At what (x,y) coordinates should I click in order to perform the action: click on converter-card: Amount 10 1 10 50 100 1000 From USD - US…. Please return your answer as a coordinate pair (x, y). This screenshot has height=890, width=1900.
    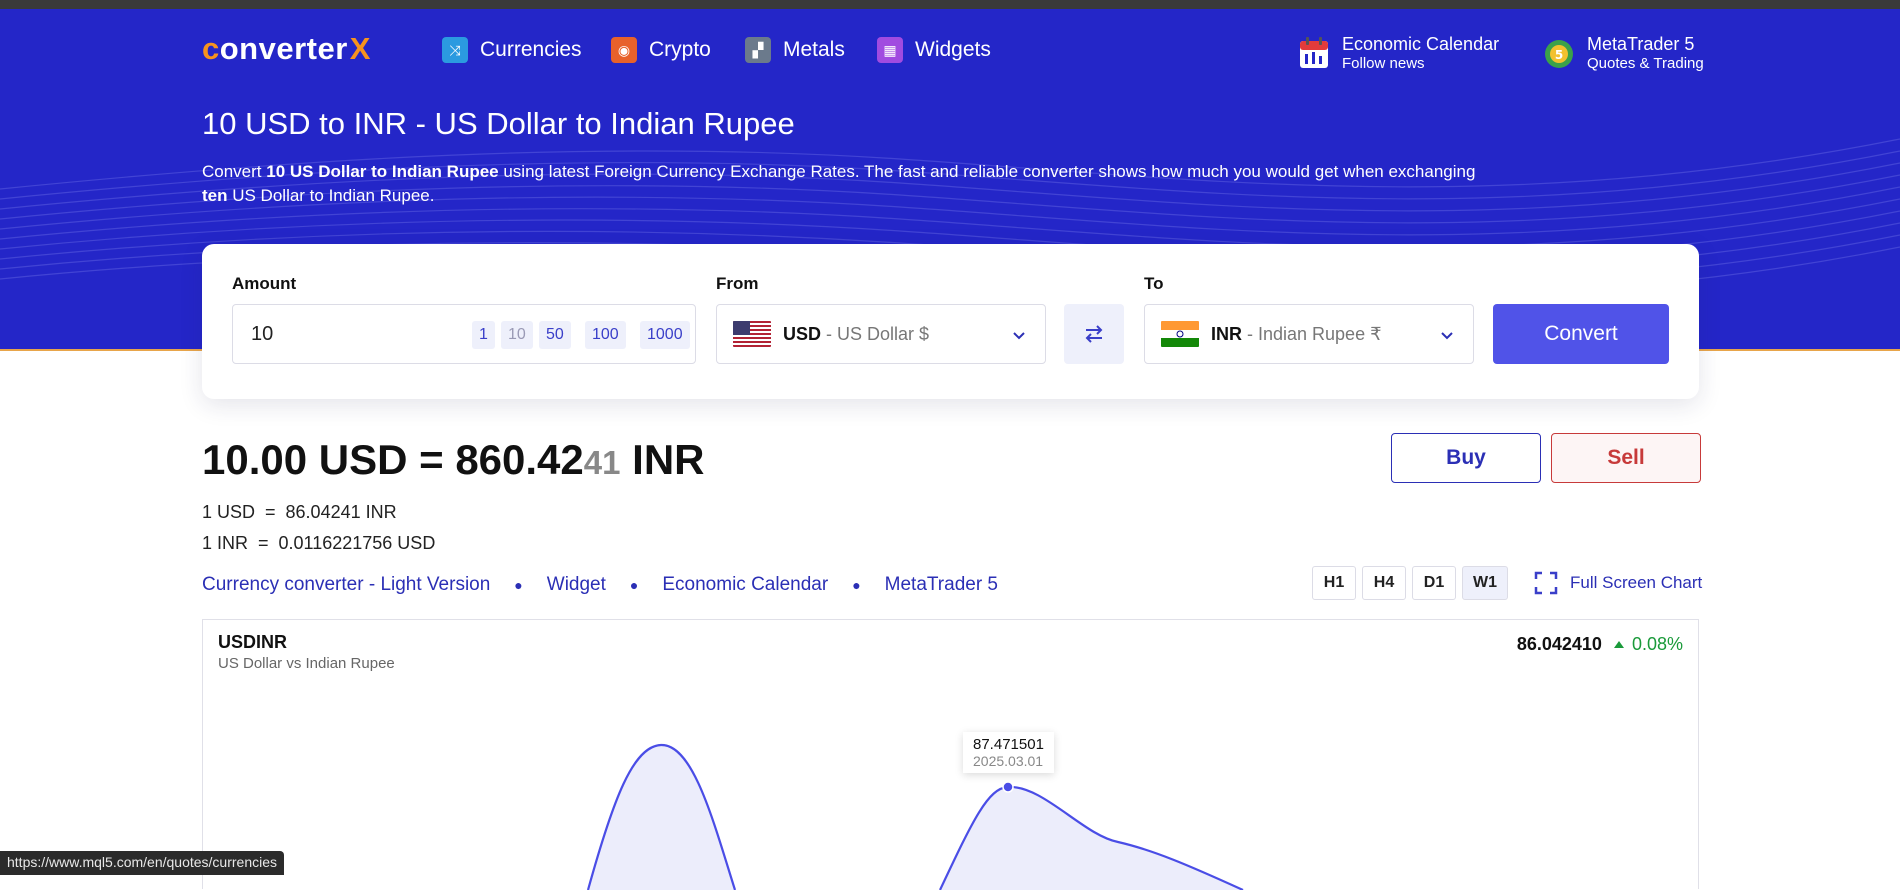
    Looking at the image, I should click on (950, 321).